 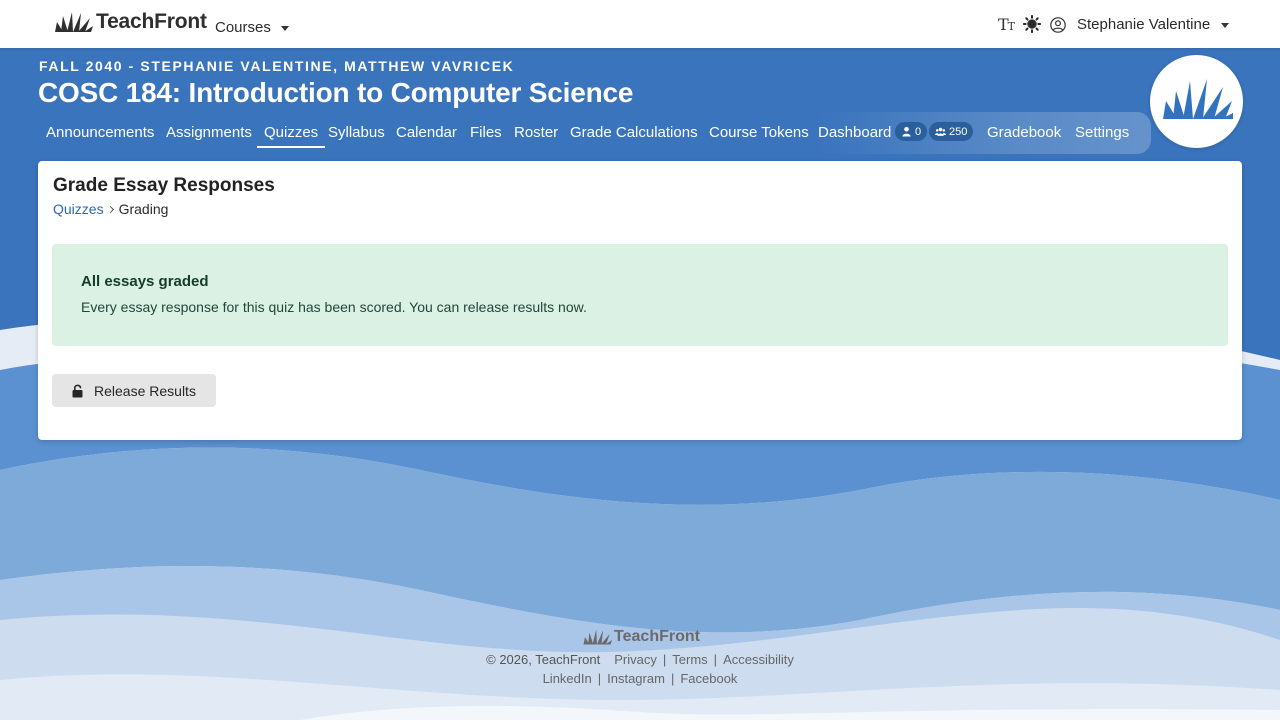 I want to click on text-size-icon: TT, so click(x=1006, y=24).